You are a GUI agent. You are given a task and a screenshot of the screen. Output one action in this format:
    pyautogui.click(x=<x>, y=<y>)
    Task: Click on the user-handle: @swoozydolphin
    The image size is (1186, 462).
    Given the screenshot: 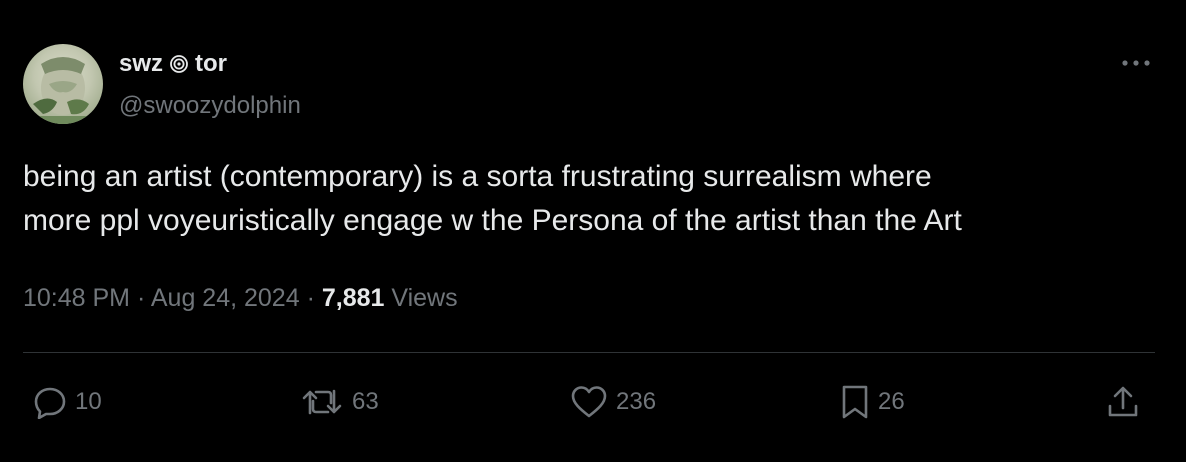 What is the action you would take?
    pyautogui.click(x=210, y=106)
    